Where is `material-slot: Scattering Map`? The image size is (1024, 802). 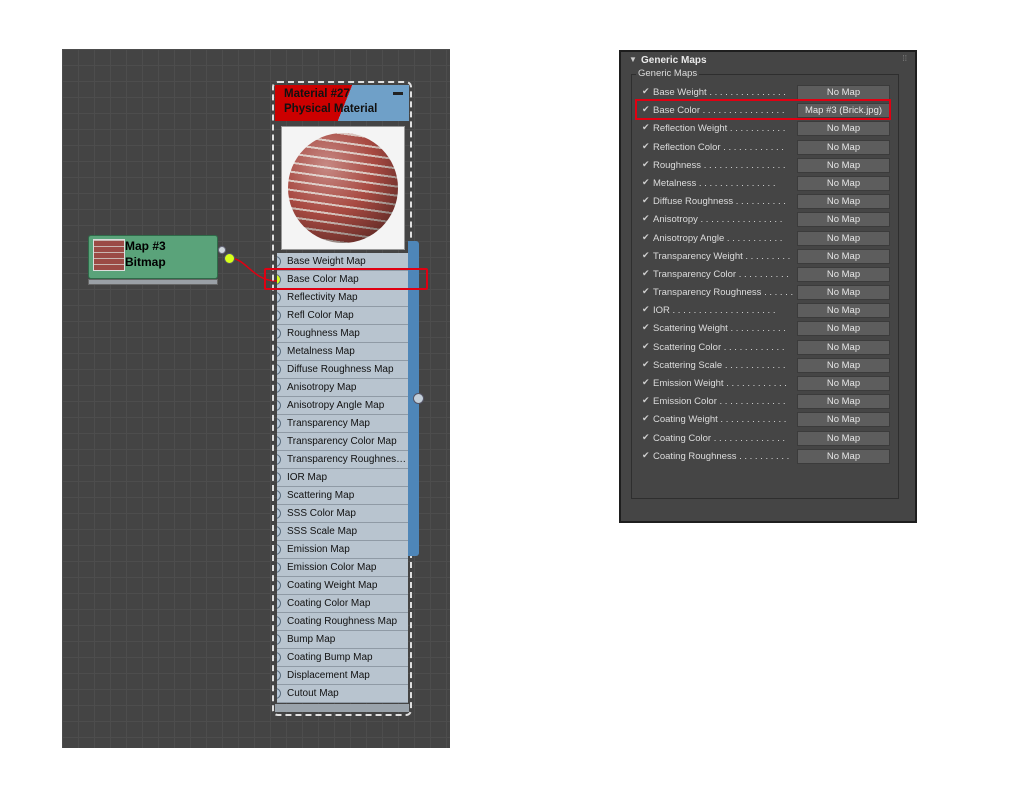
material-slot: Scattering Map is located at coordinates (342, 496).